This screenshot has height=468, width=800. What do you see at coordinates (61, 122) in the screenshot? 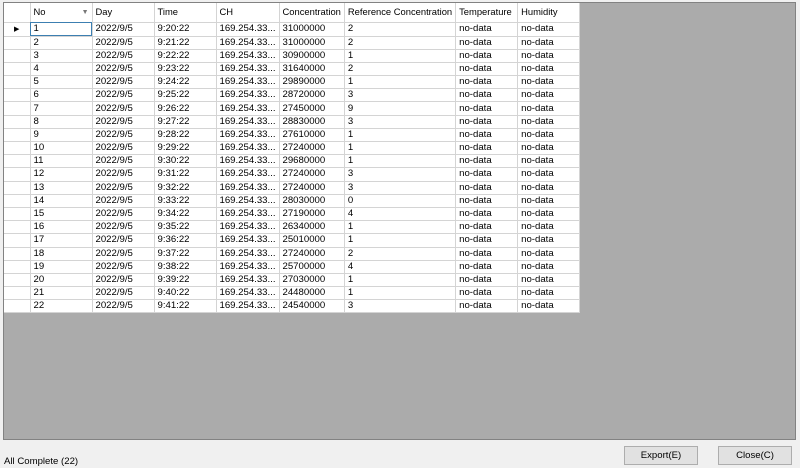
I see `cell-no: 8` at bounding box center [61, 122].